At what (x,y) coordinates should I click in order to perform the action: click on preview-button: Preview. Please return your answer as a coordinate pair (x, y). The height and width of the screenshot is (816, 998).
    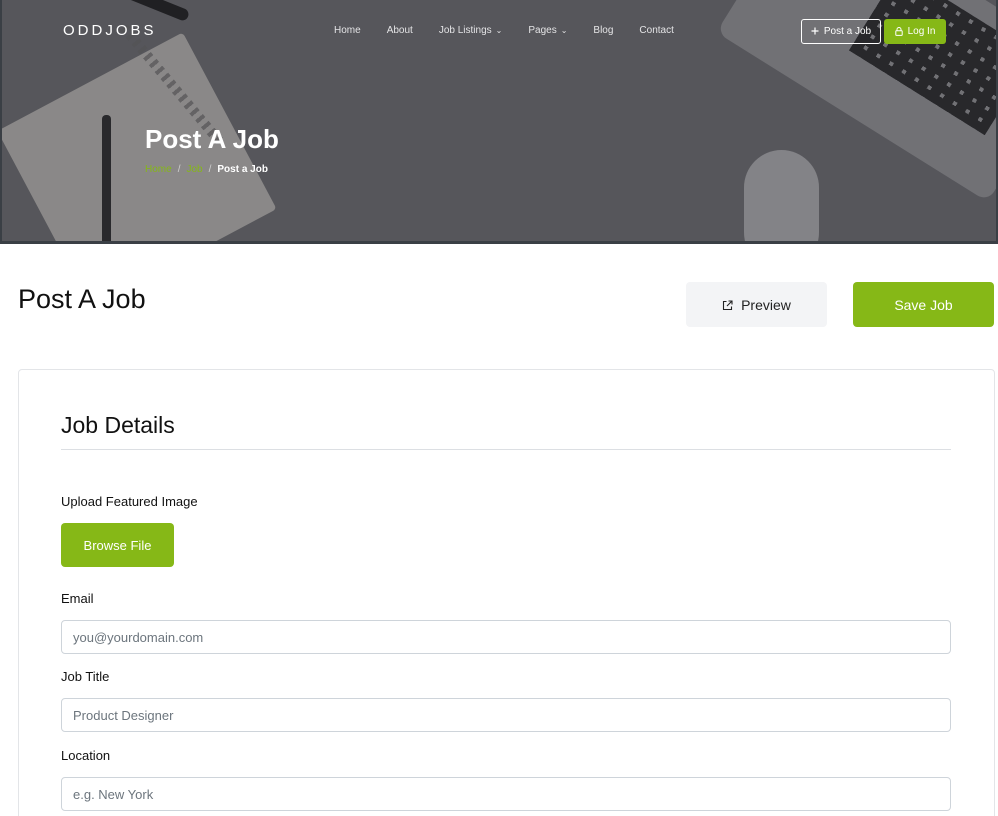
    Looking at the image, I should click on (756, 304).